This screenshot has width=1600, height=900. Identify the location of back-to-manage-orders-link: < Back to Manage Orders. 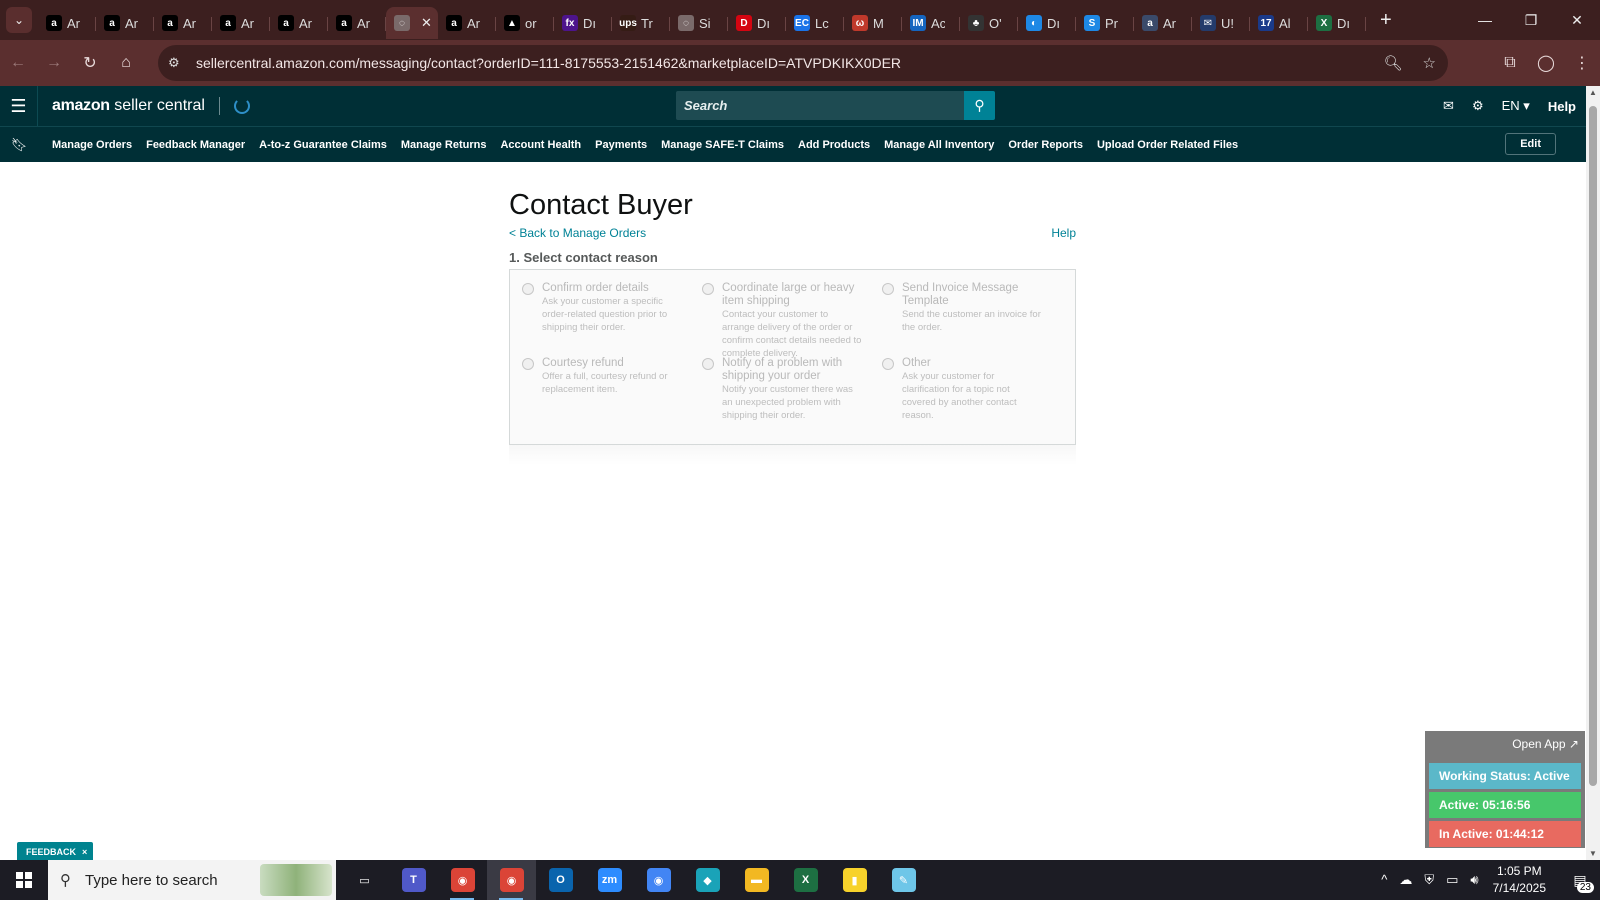
(577, 233).